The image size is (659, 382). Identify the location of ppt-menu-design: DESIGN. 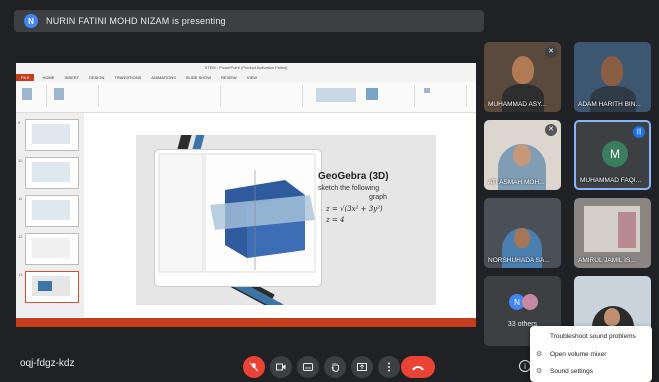
(97, 77).